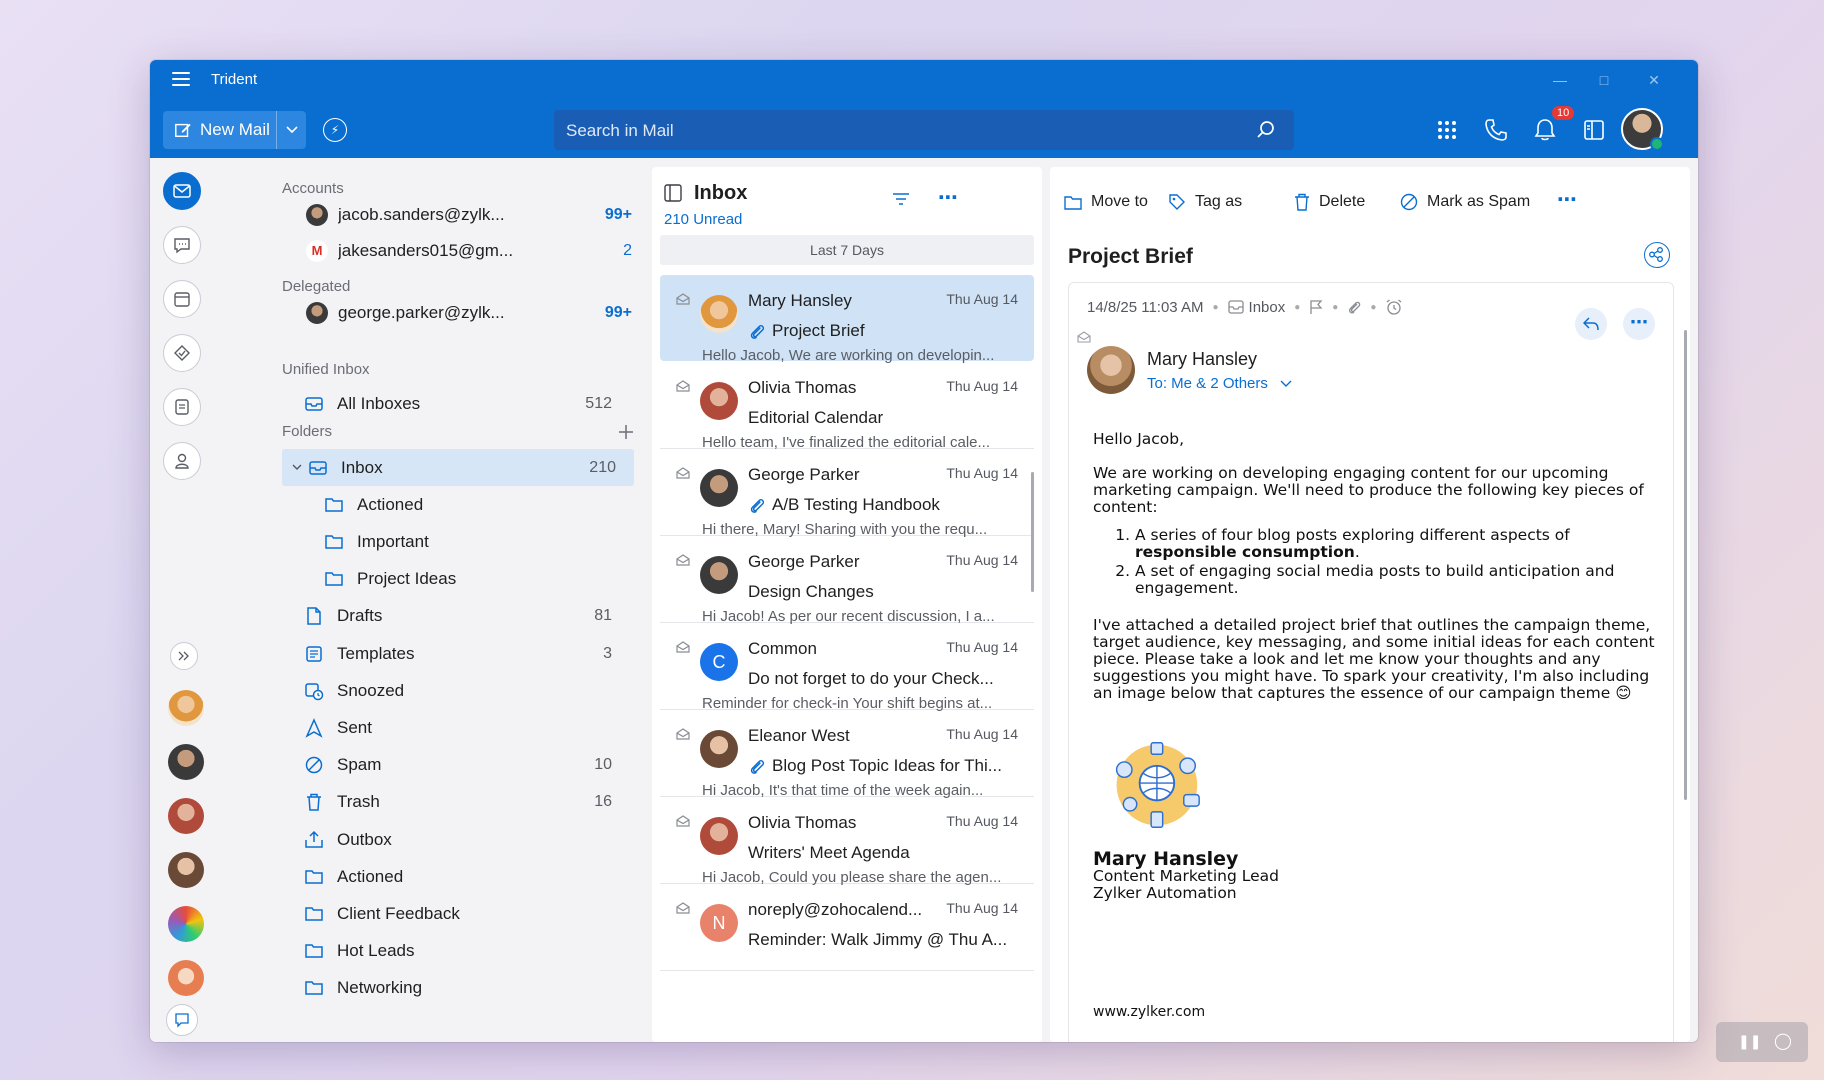 This screenshot has width=1824, height=1080. I want to click on message-date: 14/8/25 11:03 AM, so click(1145, 307).